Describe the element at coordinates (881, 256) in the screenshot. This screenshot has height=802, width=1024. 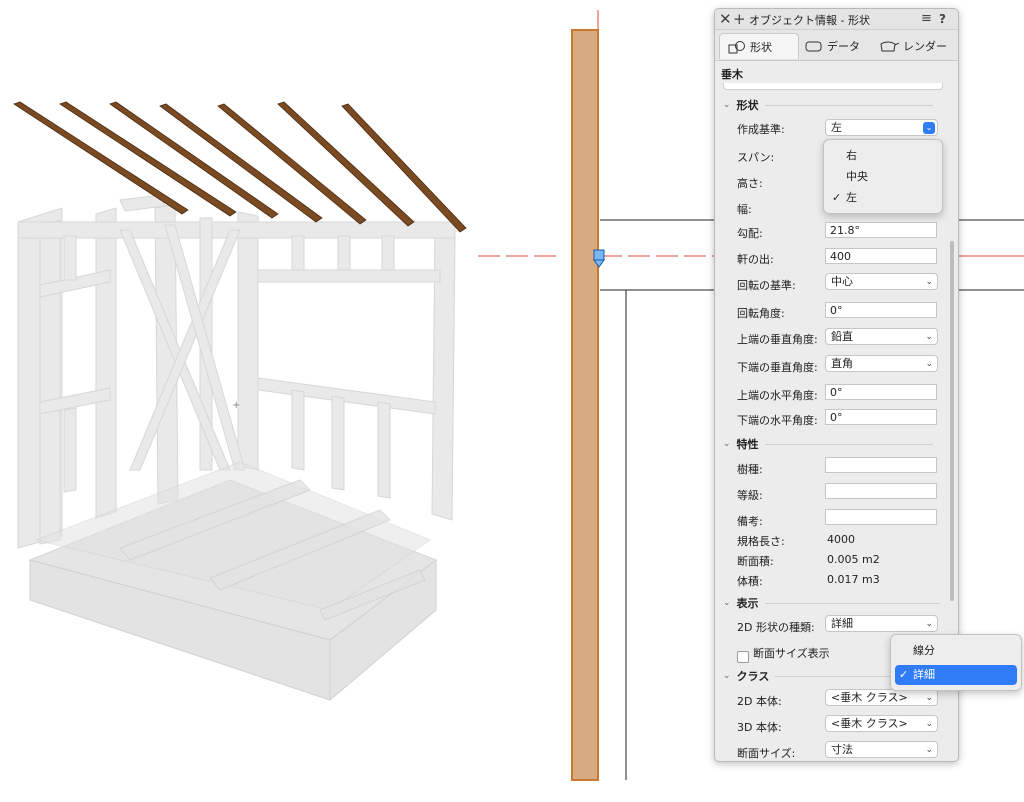
I see `eave-field: 400` at that location.